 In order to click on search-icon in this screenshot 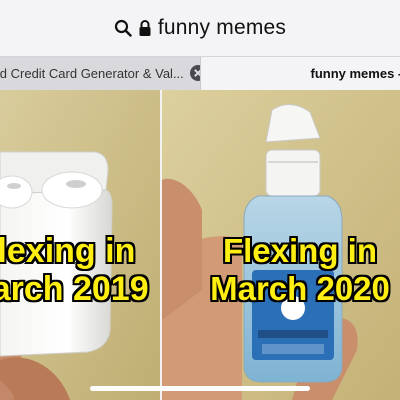, I will do `click(123, 28)`.